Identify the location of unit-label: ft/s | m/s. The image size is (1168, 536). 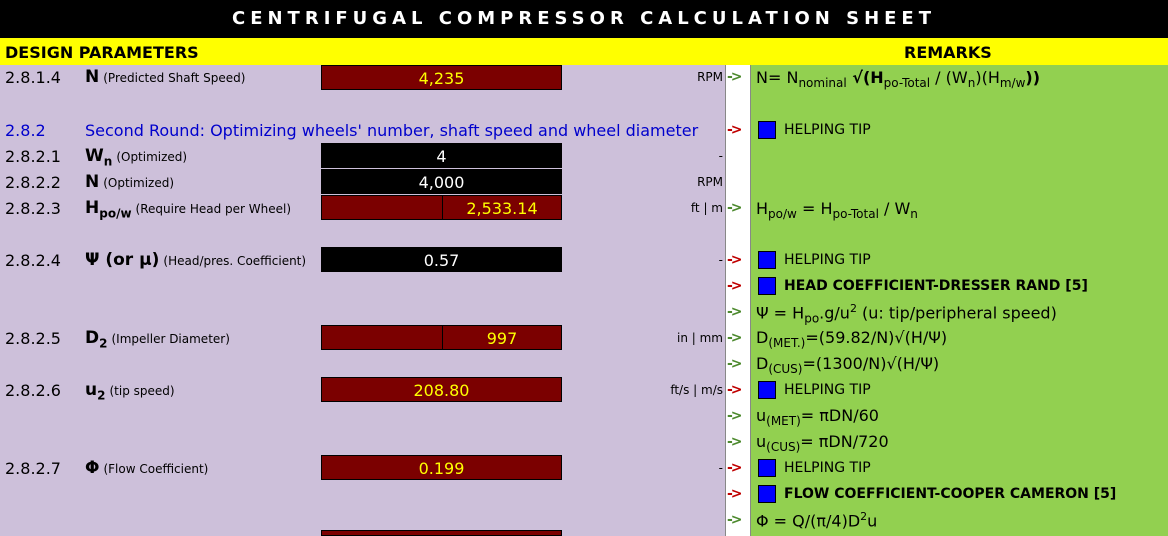
(696, 390).